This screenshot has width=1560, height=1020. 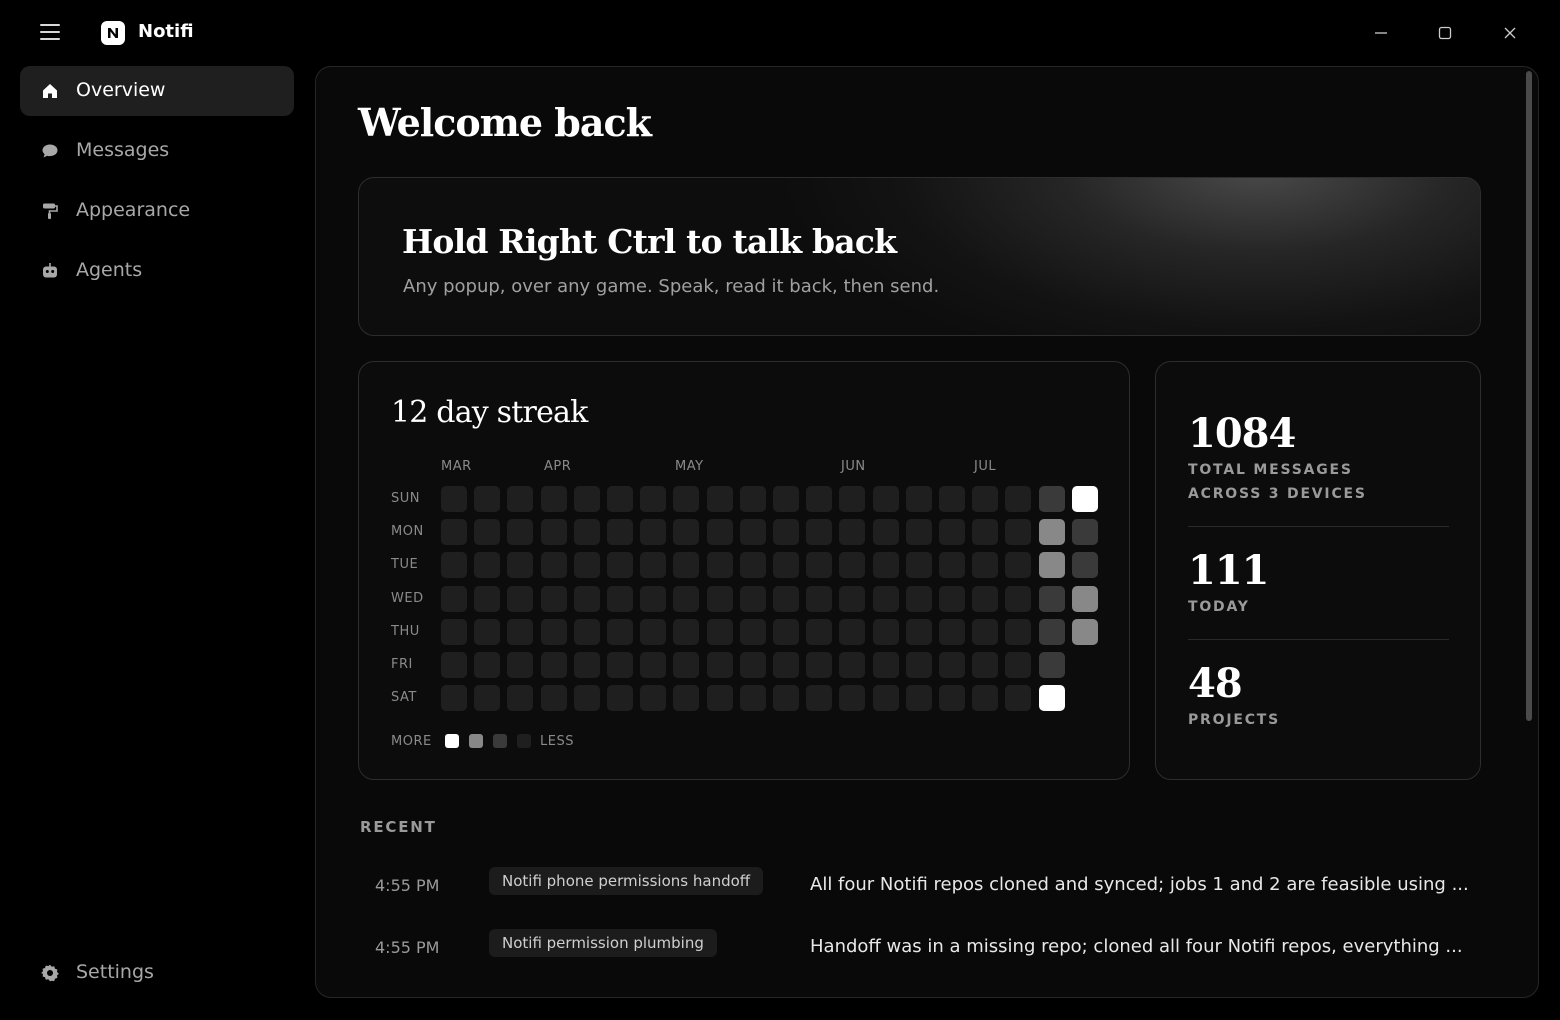 What do you see at coordinates (115, 972) in the screenshot?
I see `sidebar-item-label: Settings` at bounding box center [115, 972].